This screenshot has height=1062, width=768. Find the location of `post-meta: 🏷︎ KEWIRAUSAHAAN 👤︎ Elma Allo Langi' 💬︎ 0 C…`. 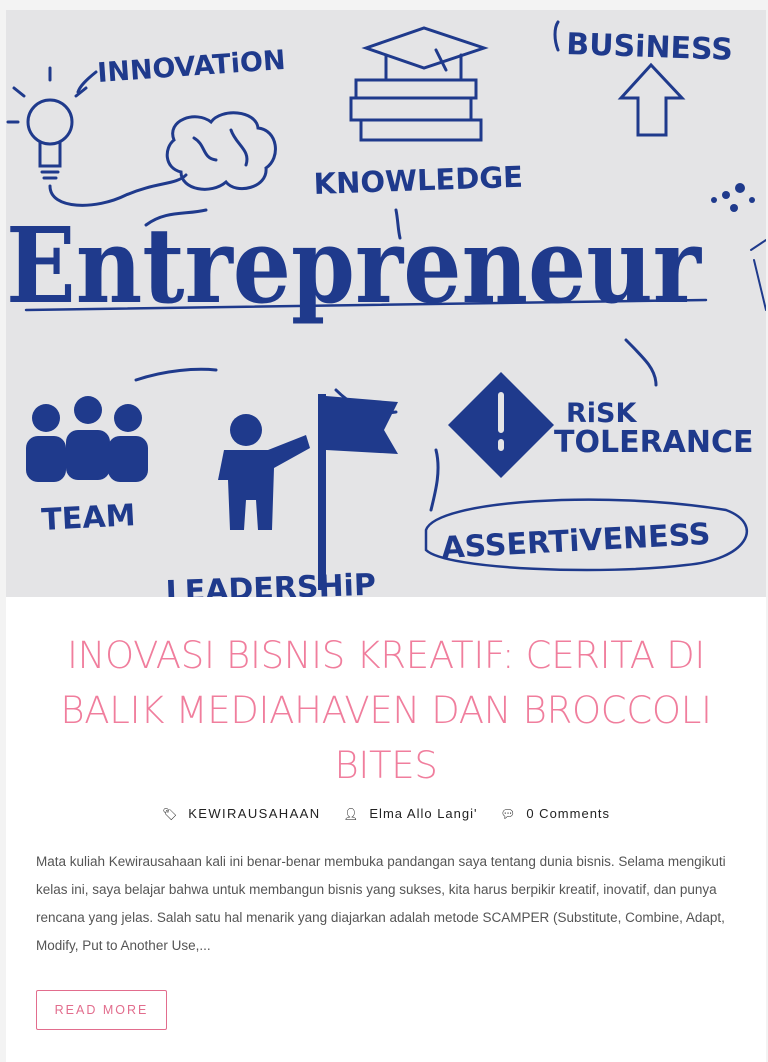

post-meta: 🏷︎ KEWIRAUSAHAAN 👤︎ Elma Allo Langi' 💬︎ 0 C… is located at coordinates (386, 813).